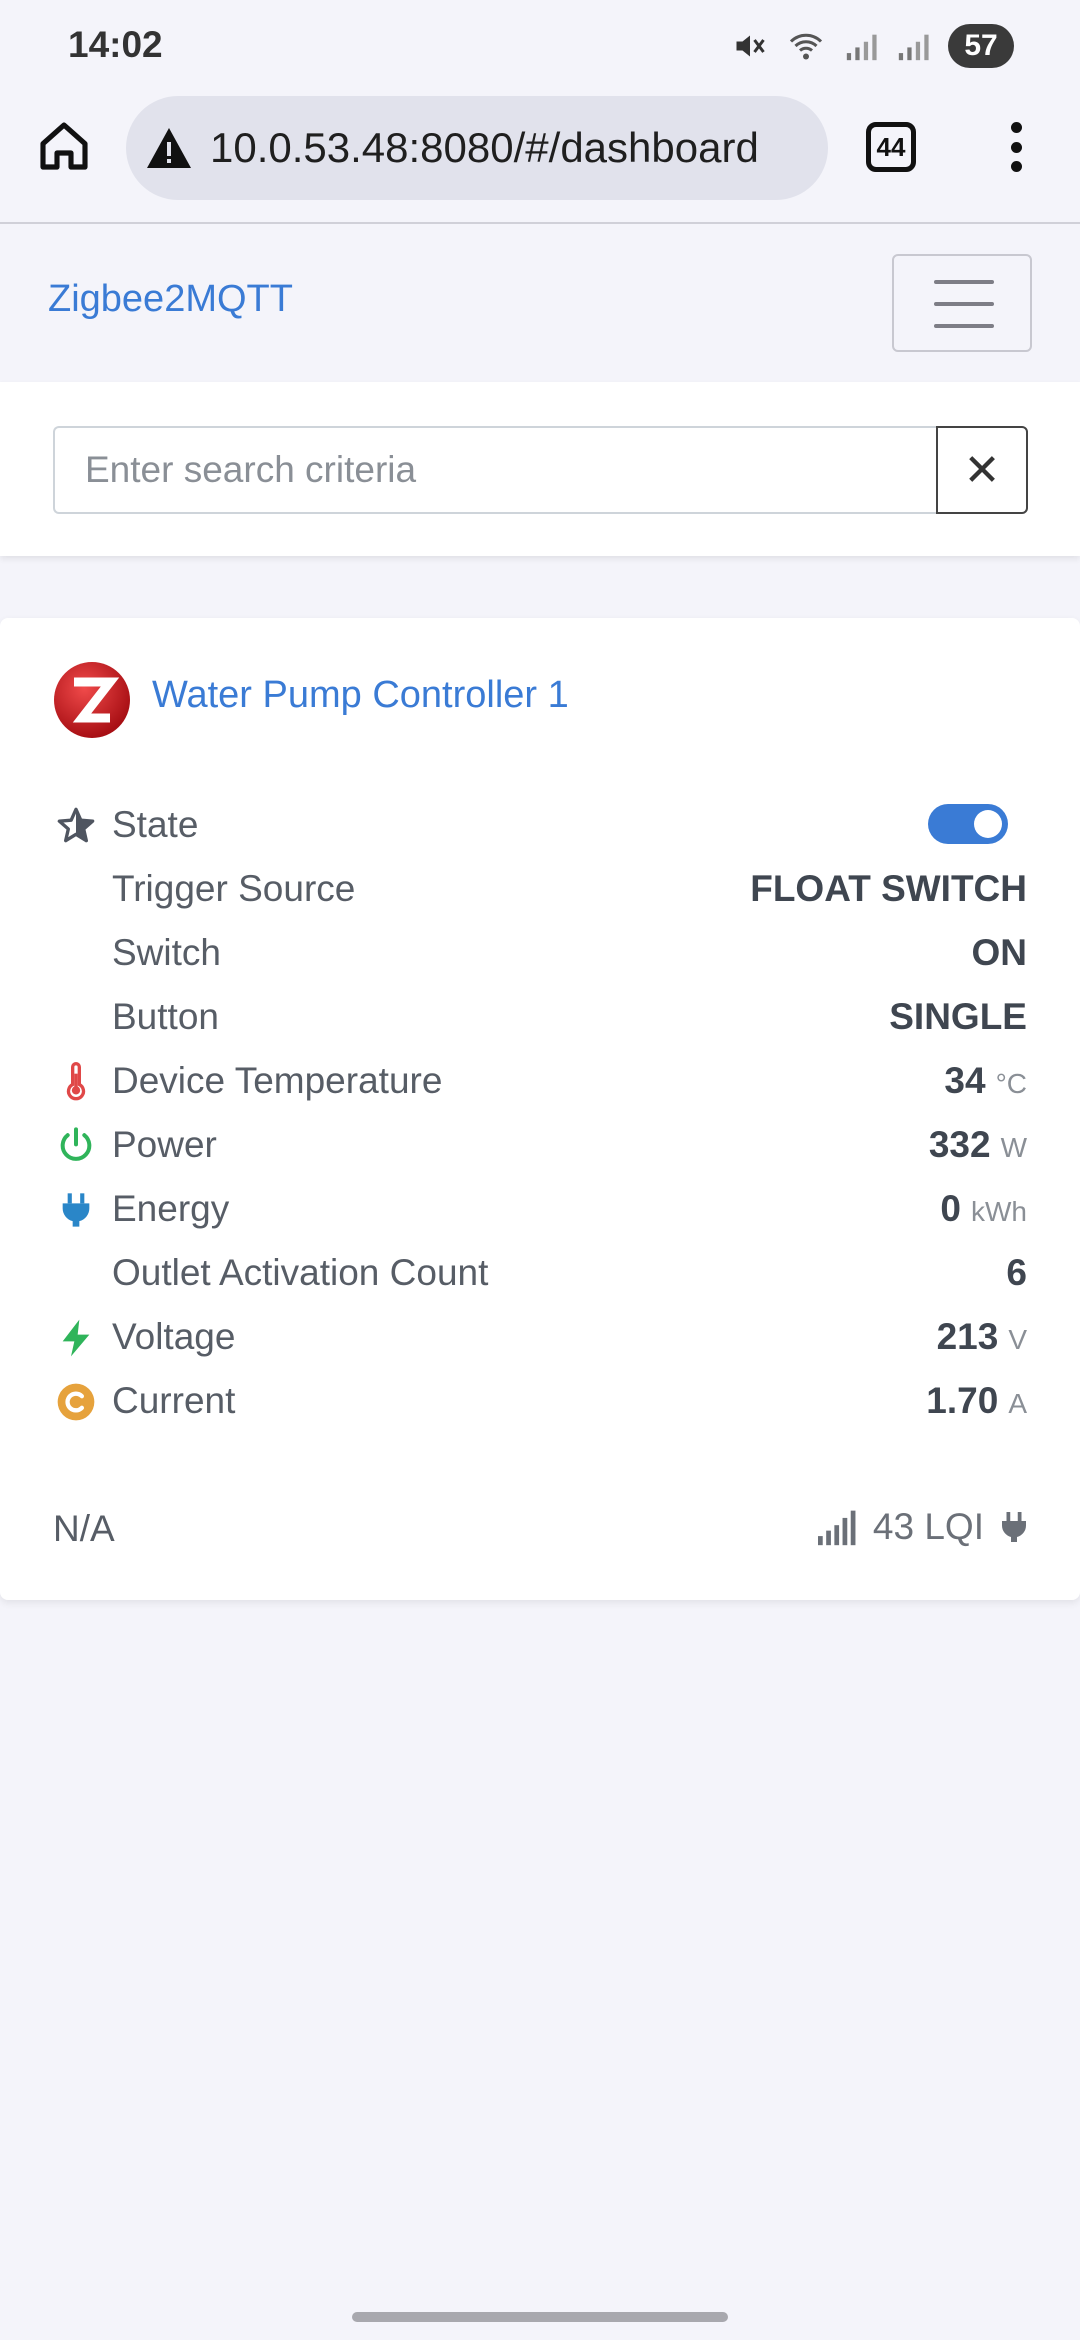 The width and height of the screenshot is (1080, 2340). I want to click on property-unit: A, so click(1017, 1403).